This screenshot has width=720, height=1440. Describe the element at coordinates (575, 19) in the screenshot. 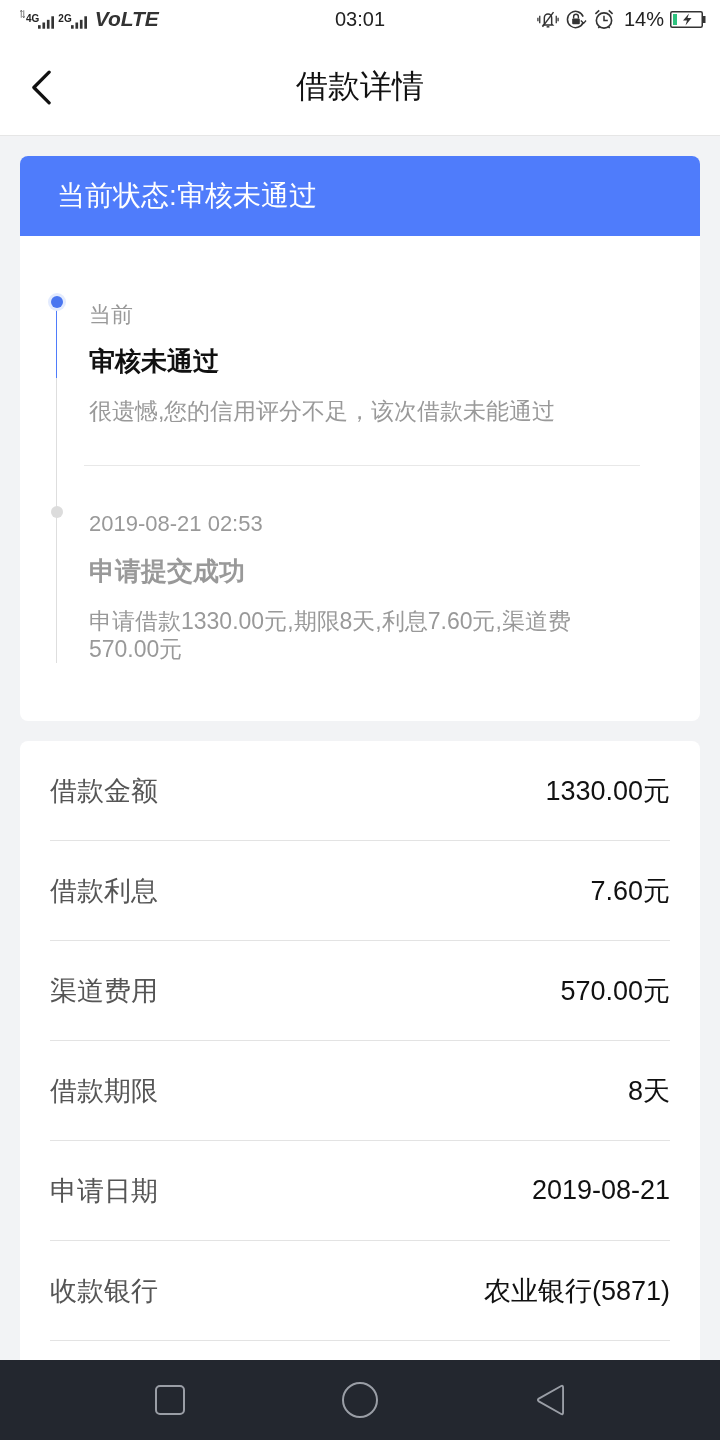

I see `rotation-lock-icon` at that location.